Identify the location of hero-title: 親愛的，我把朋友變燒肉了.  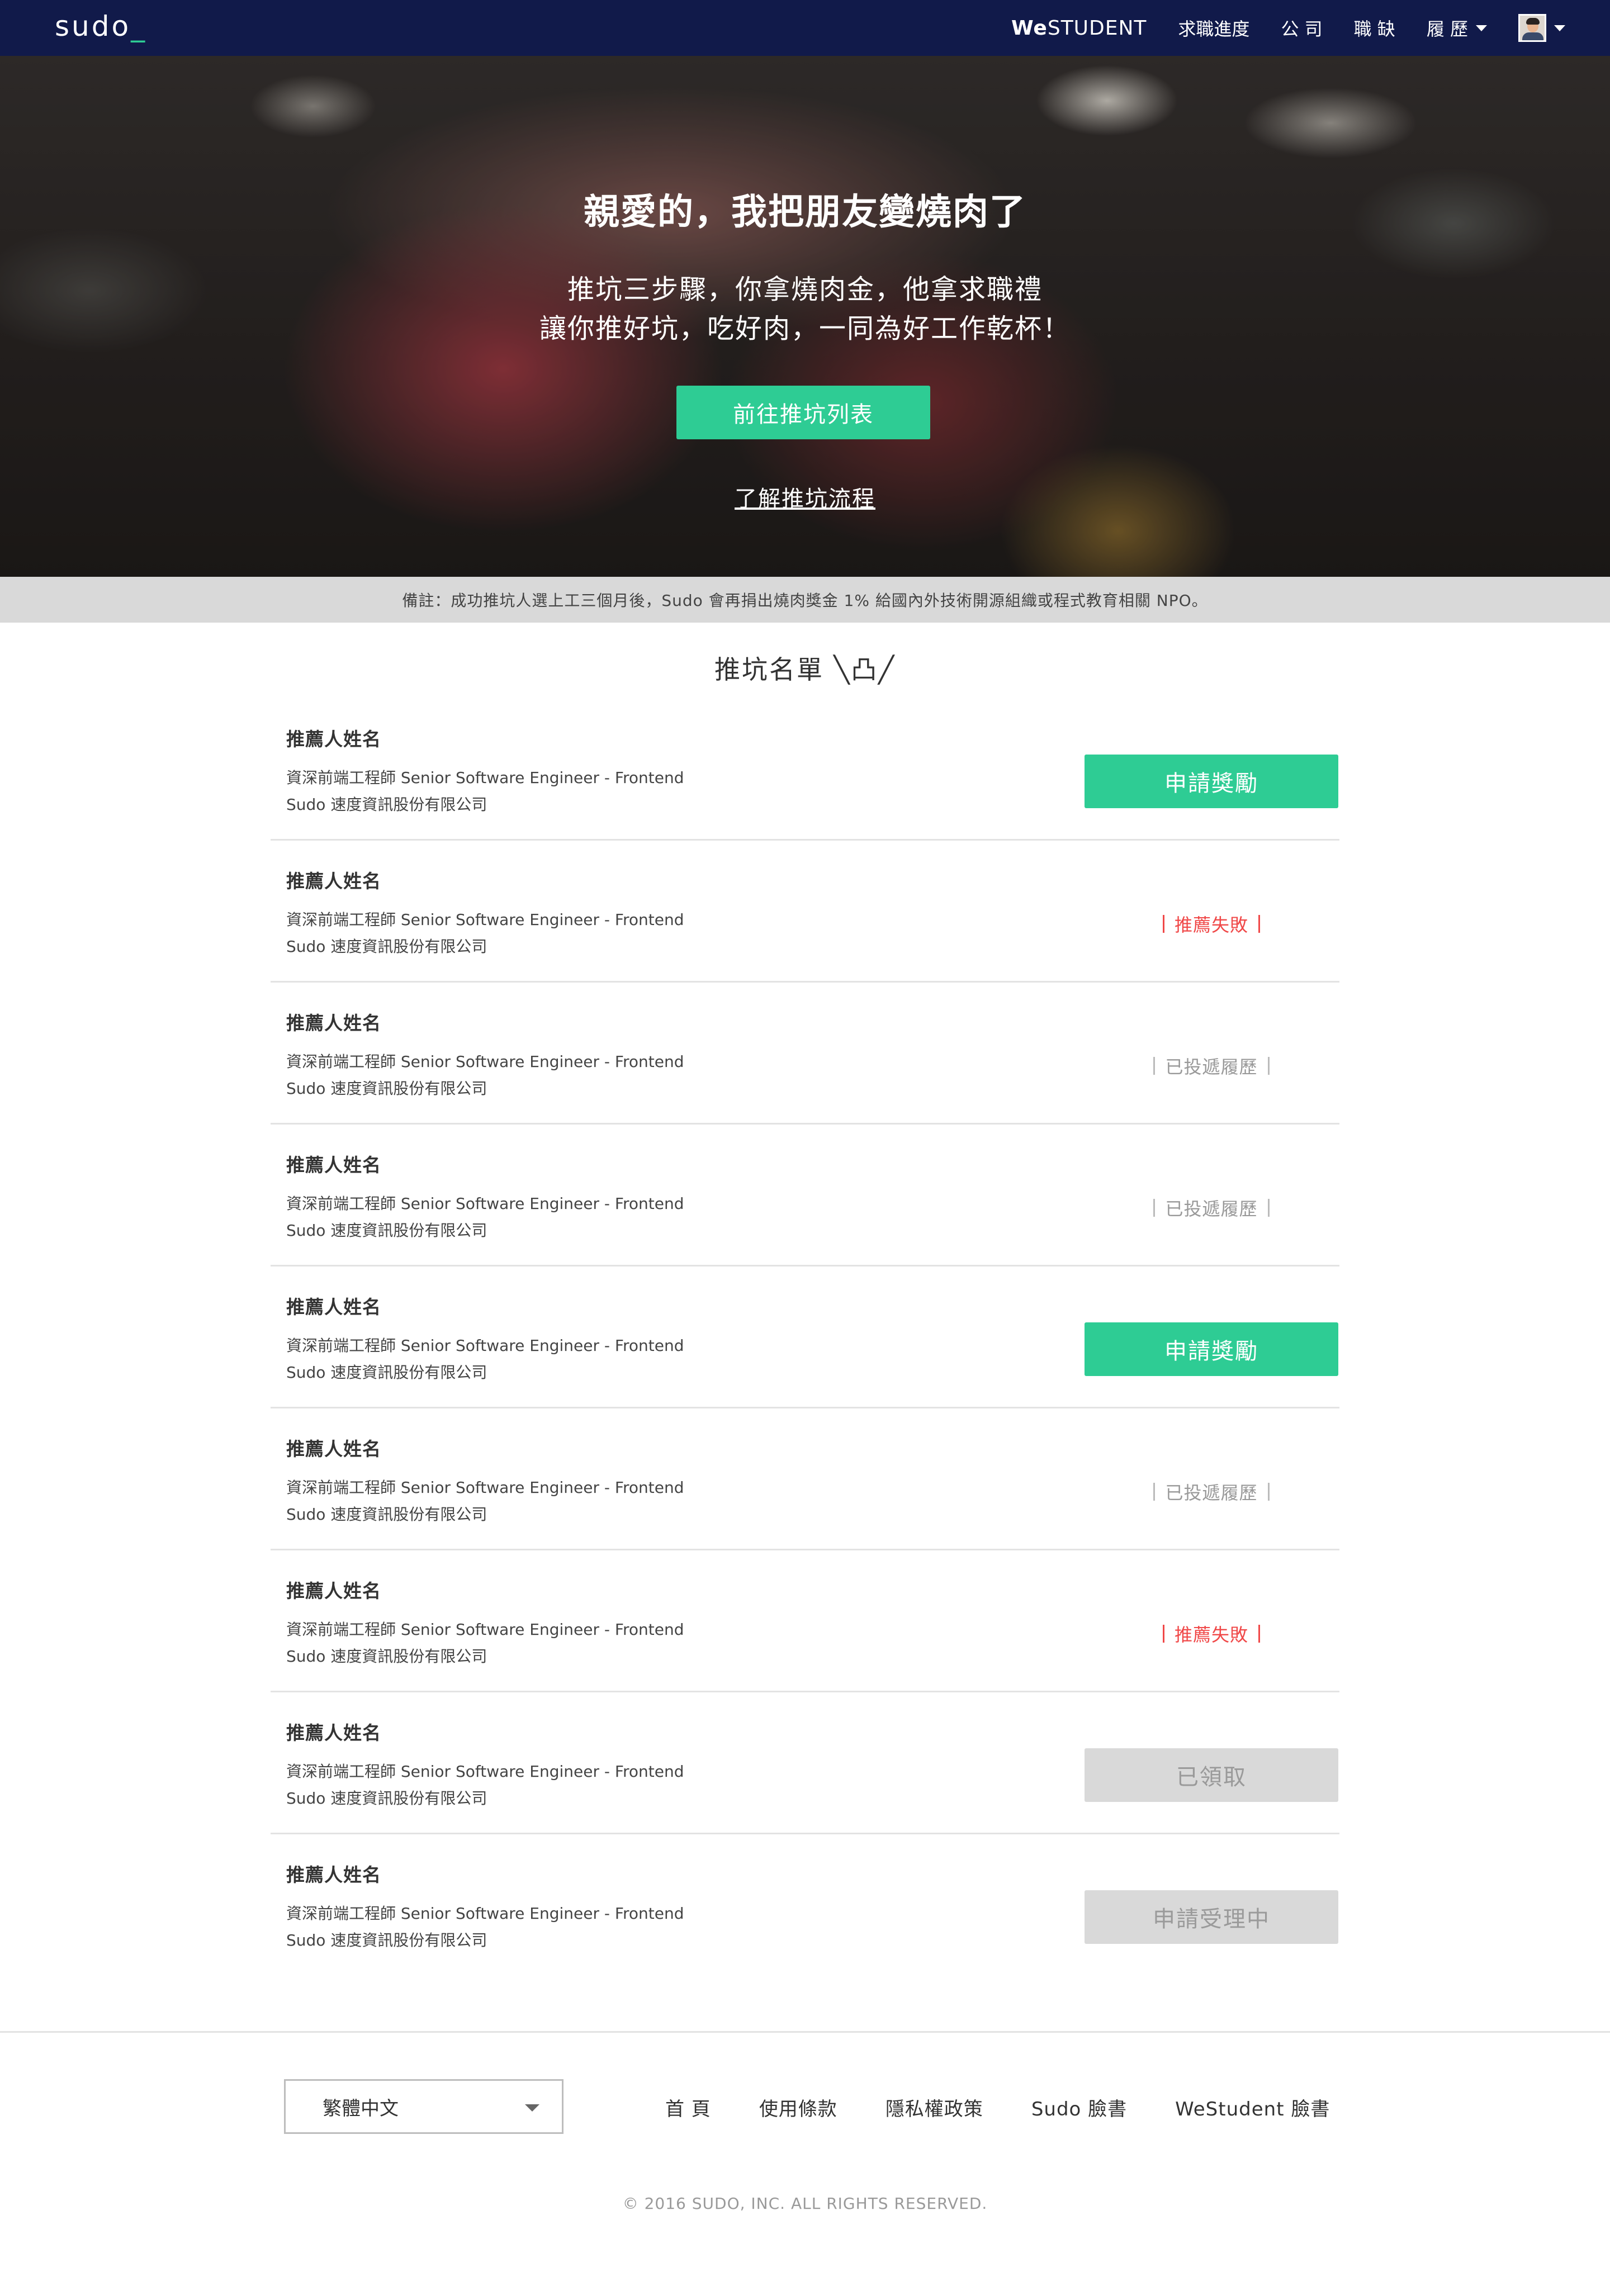
(805, 212).